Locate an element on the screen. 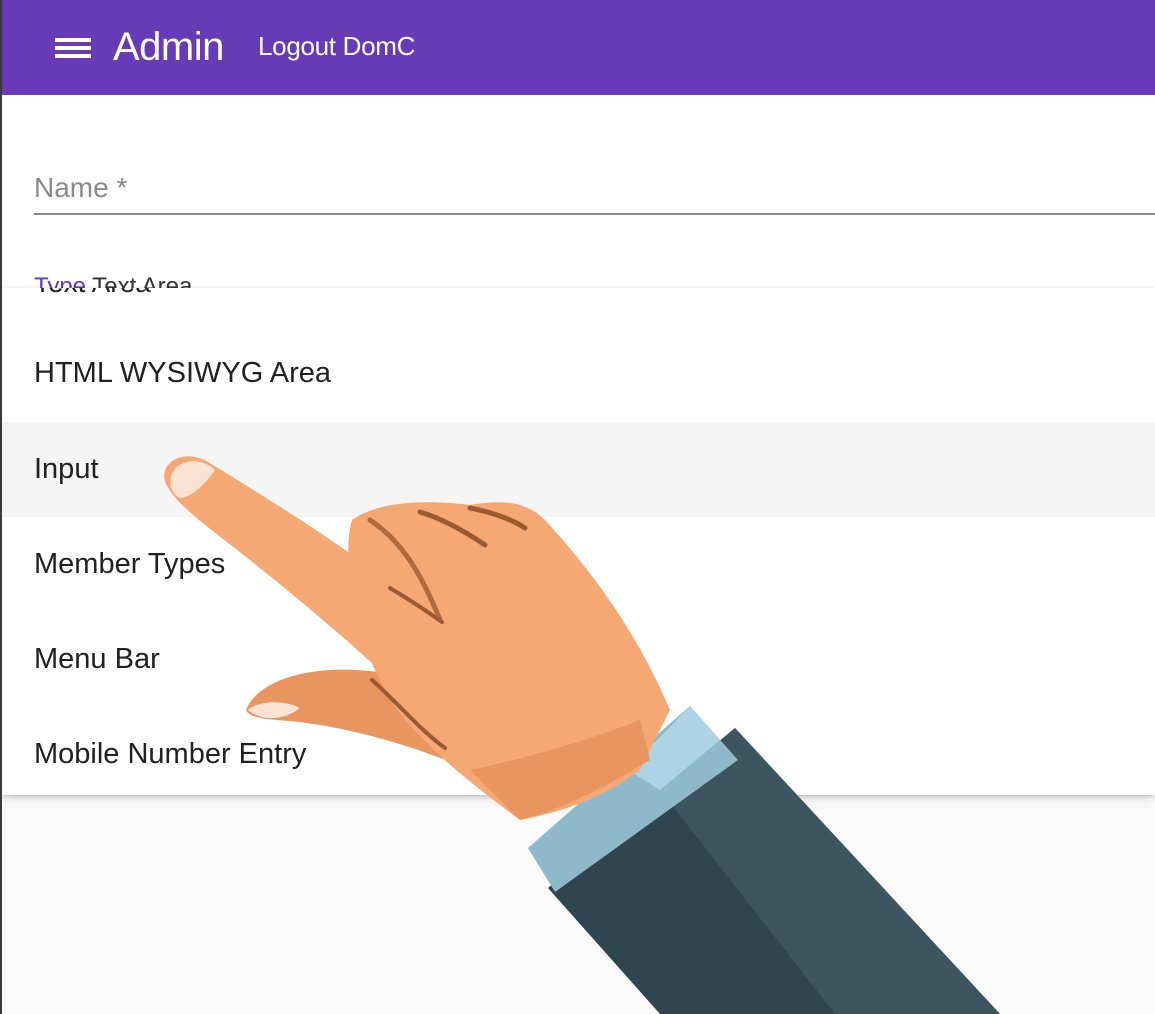 The height and width of the screenshot is (1014, 1155). menu-button is located at coordinates (73, 48).